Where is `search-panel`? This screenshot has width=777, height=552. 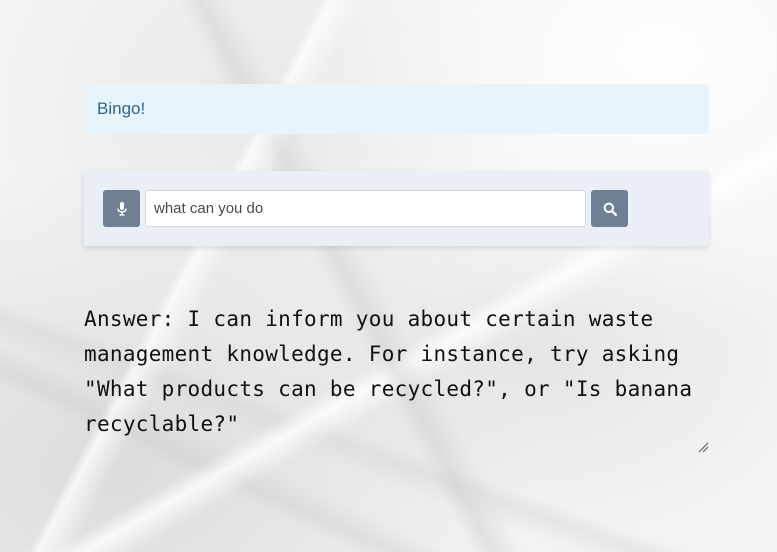
search-panel is located at coordinates (396, 208).